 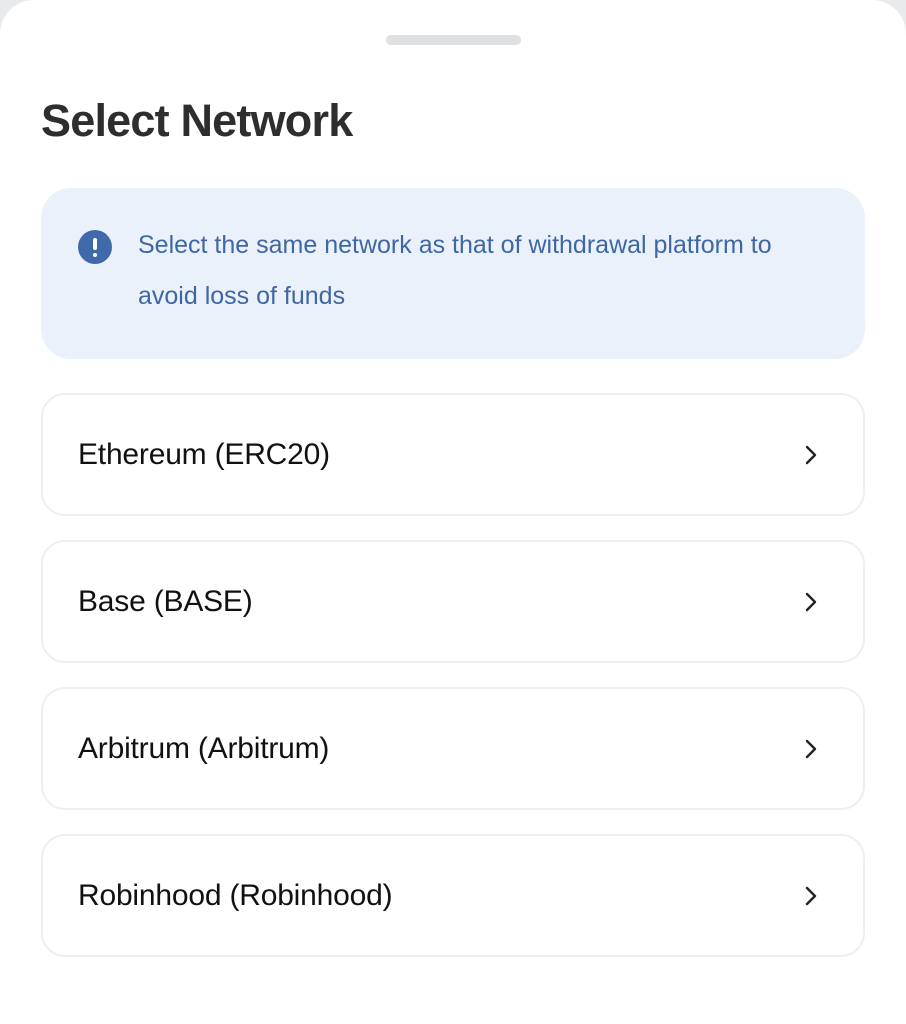 What do you see at coordinates (197, 120) in the screenshot?
I see `page-title: Select Network` at bounding box center [197, 120].